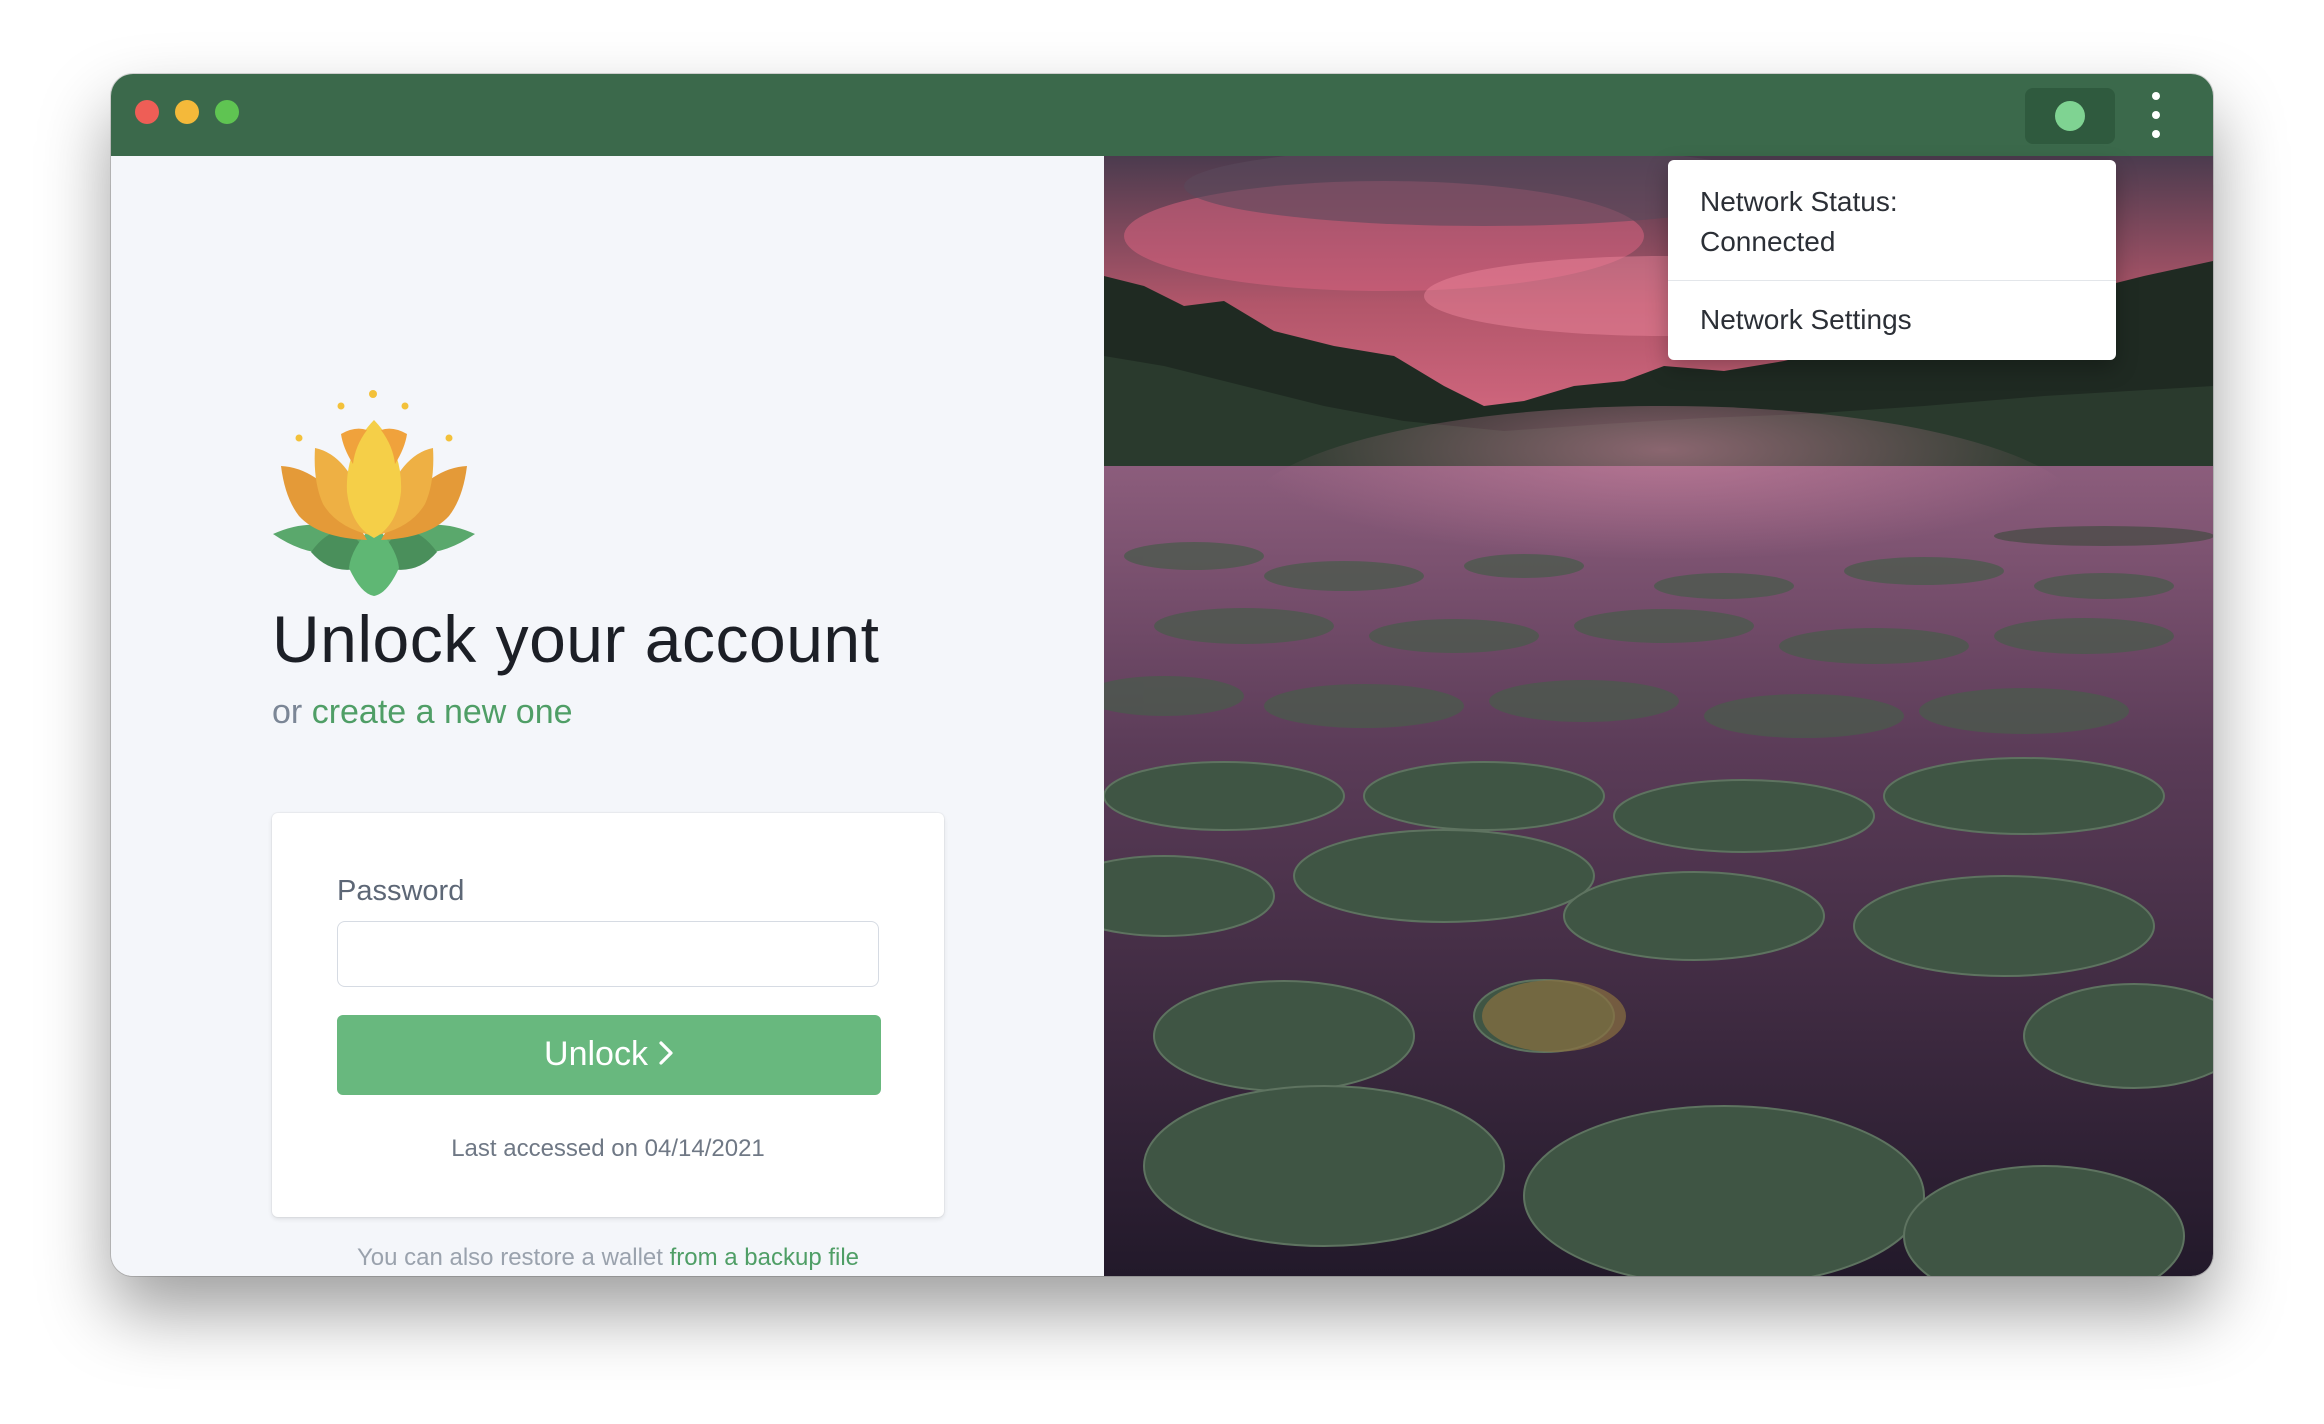 This screenshot has height=1424, width=2324. Describe the element at coordinates (1833, 222) in the screenshot. I see `network-status-item: Network Status: Connected` at that location.